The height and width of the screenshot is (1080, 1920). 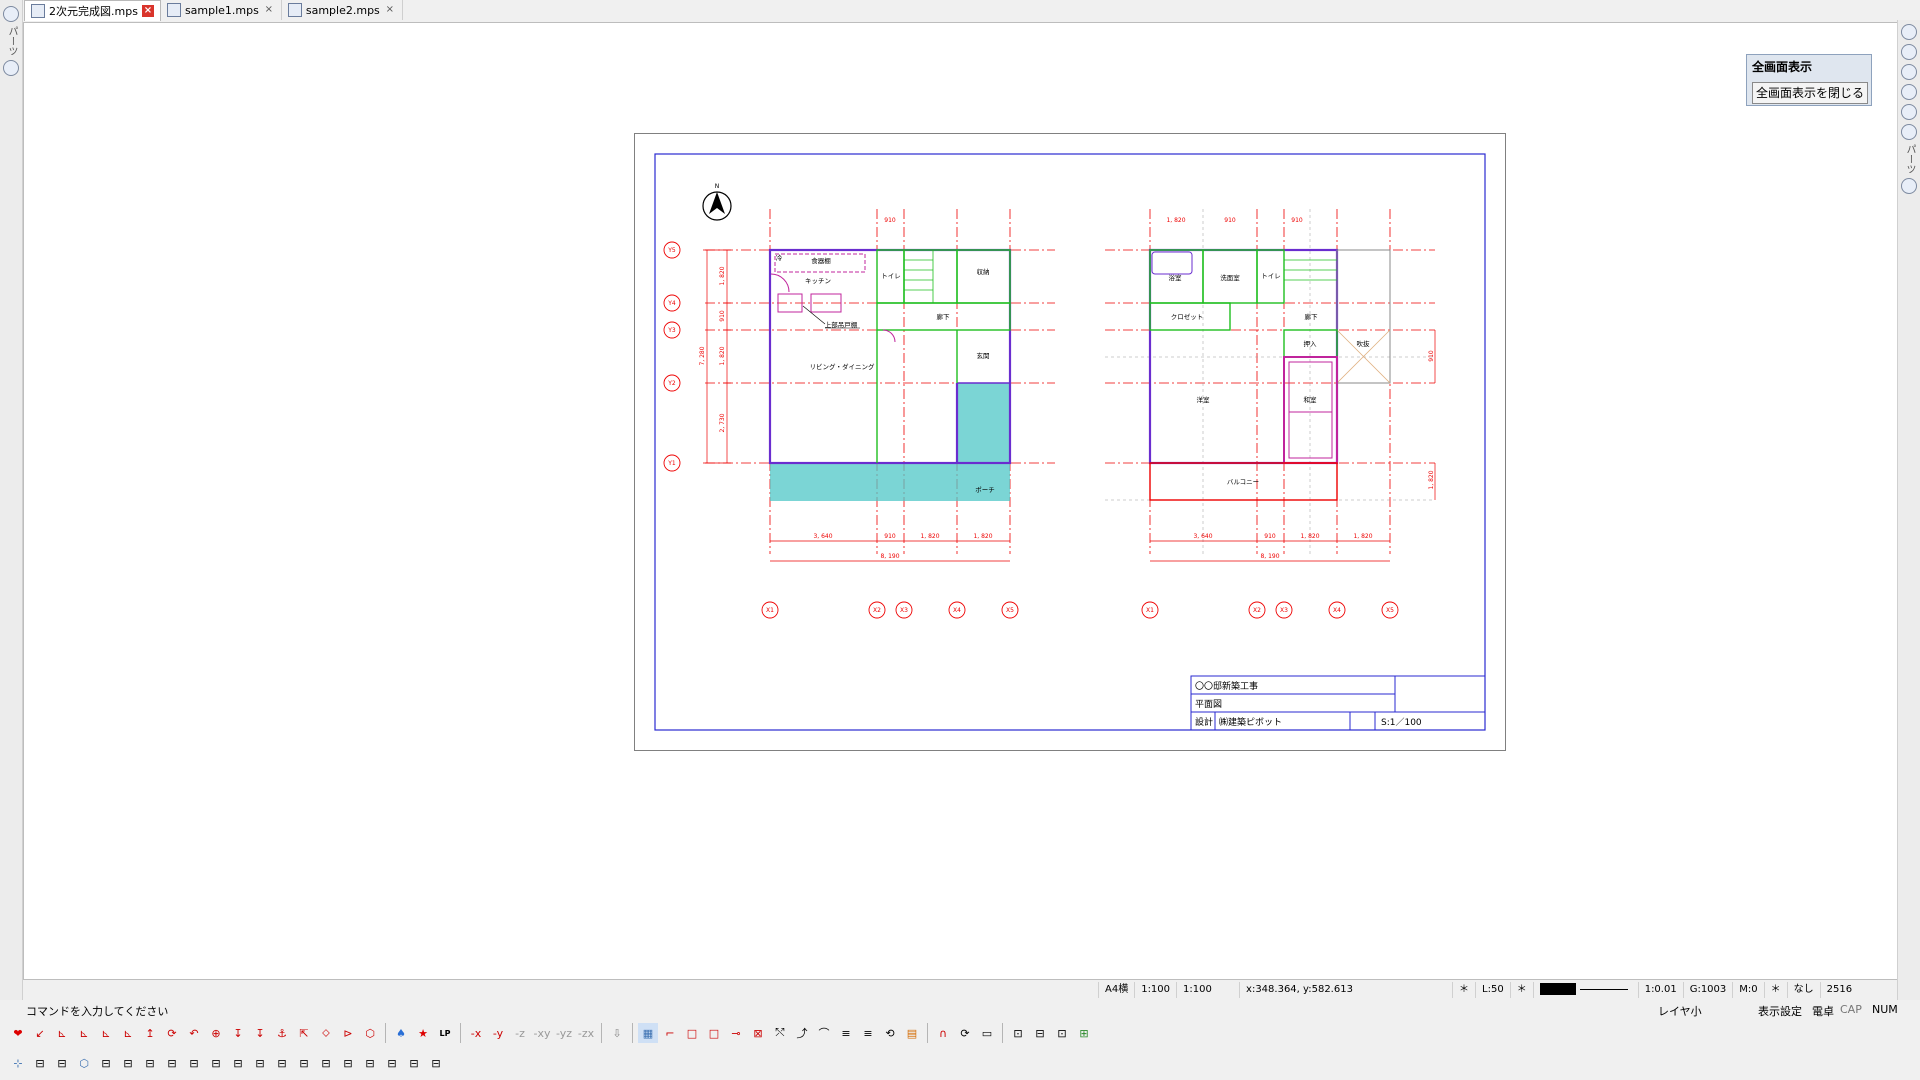 What do you see at coordinates (11, 14) in the screenshot?
I see `parts-icon` at bounding box center [11, 14].